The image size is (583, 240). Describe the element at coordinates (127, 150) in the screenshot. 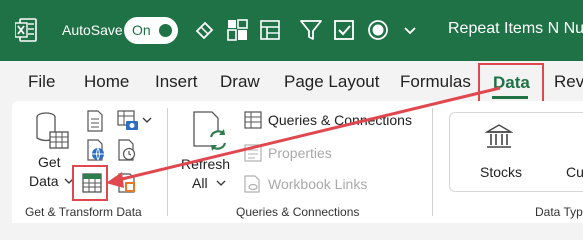

I see `recent-sources-icon` at that location.